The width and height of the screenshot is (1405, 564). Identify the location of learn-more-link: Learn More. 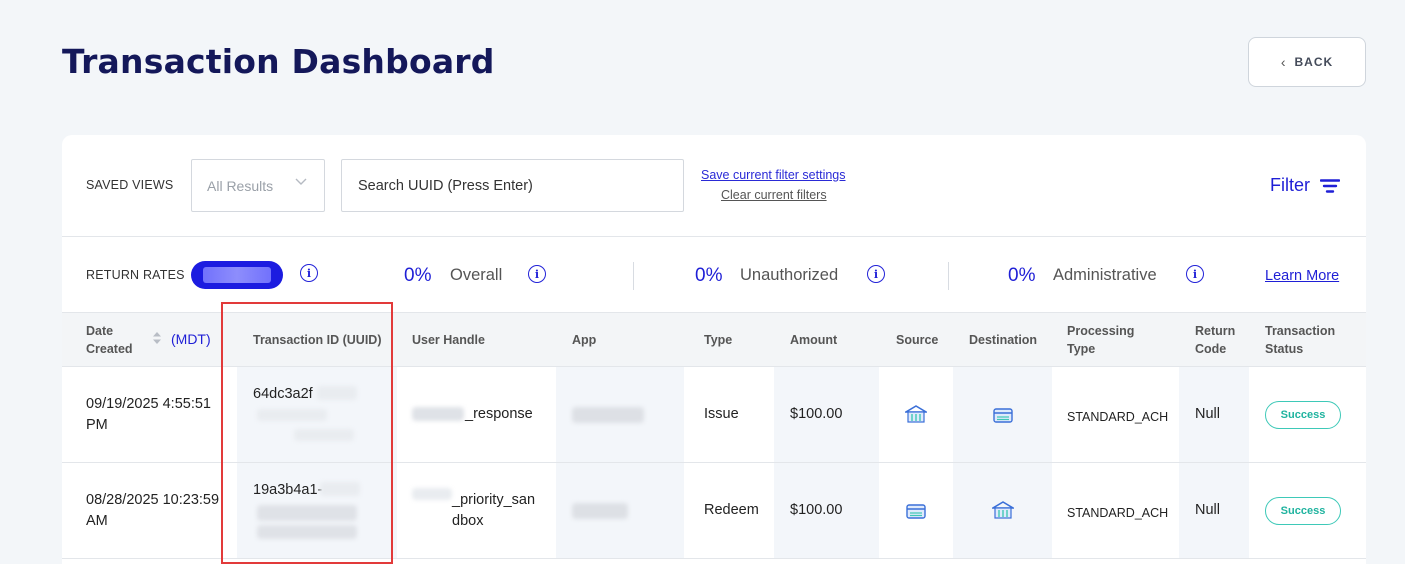
(1302, 276).